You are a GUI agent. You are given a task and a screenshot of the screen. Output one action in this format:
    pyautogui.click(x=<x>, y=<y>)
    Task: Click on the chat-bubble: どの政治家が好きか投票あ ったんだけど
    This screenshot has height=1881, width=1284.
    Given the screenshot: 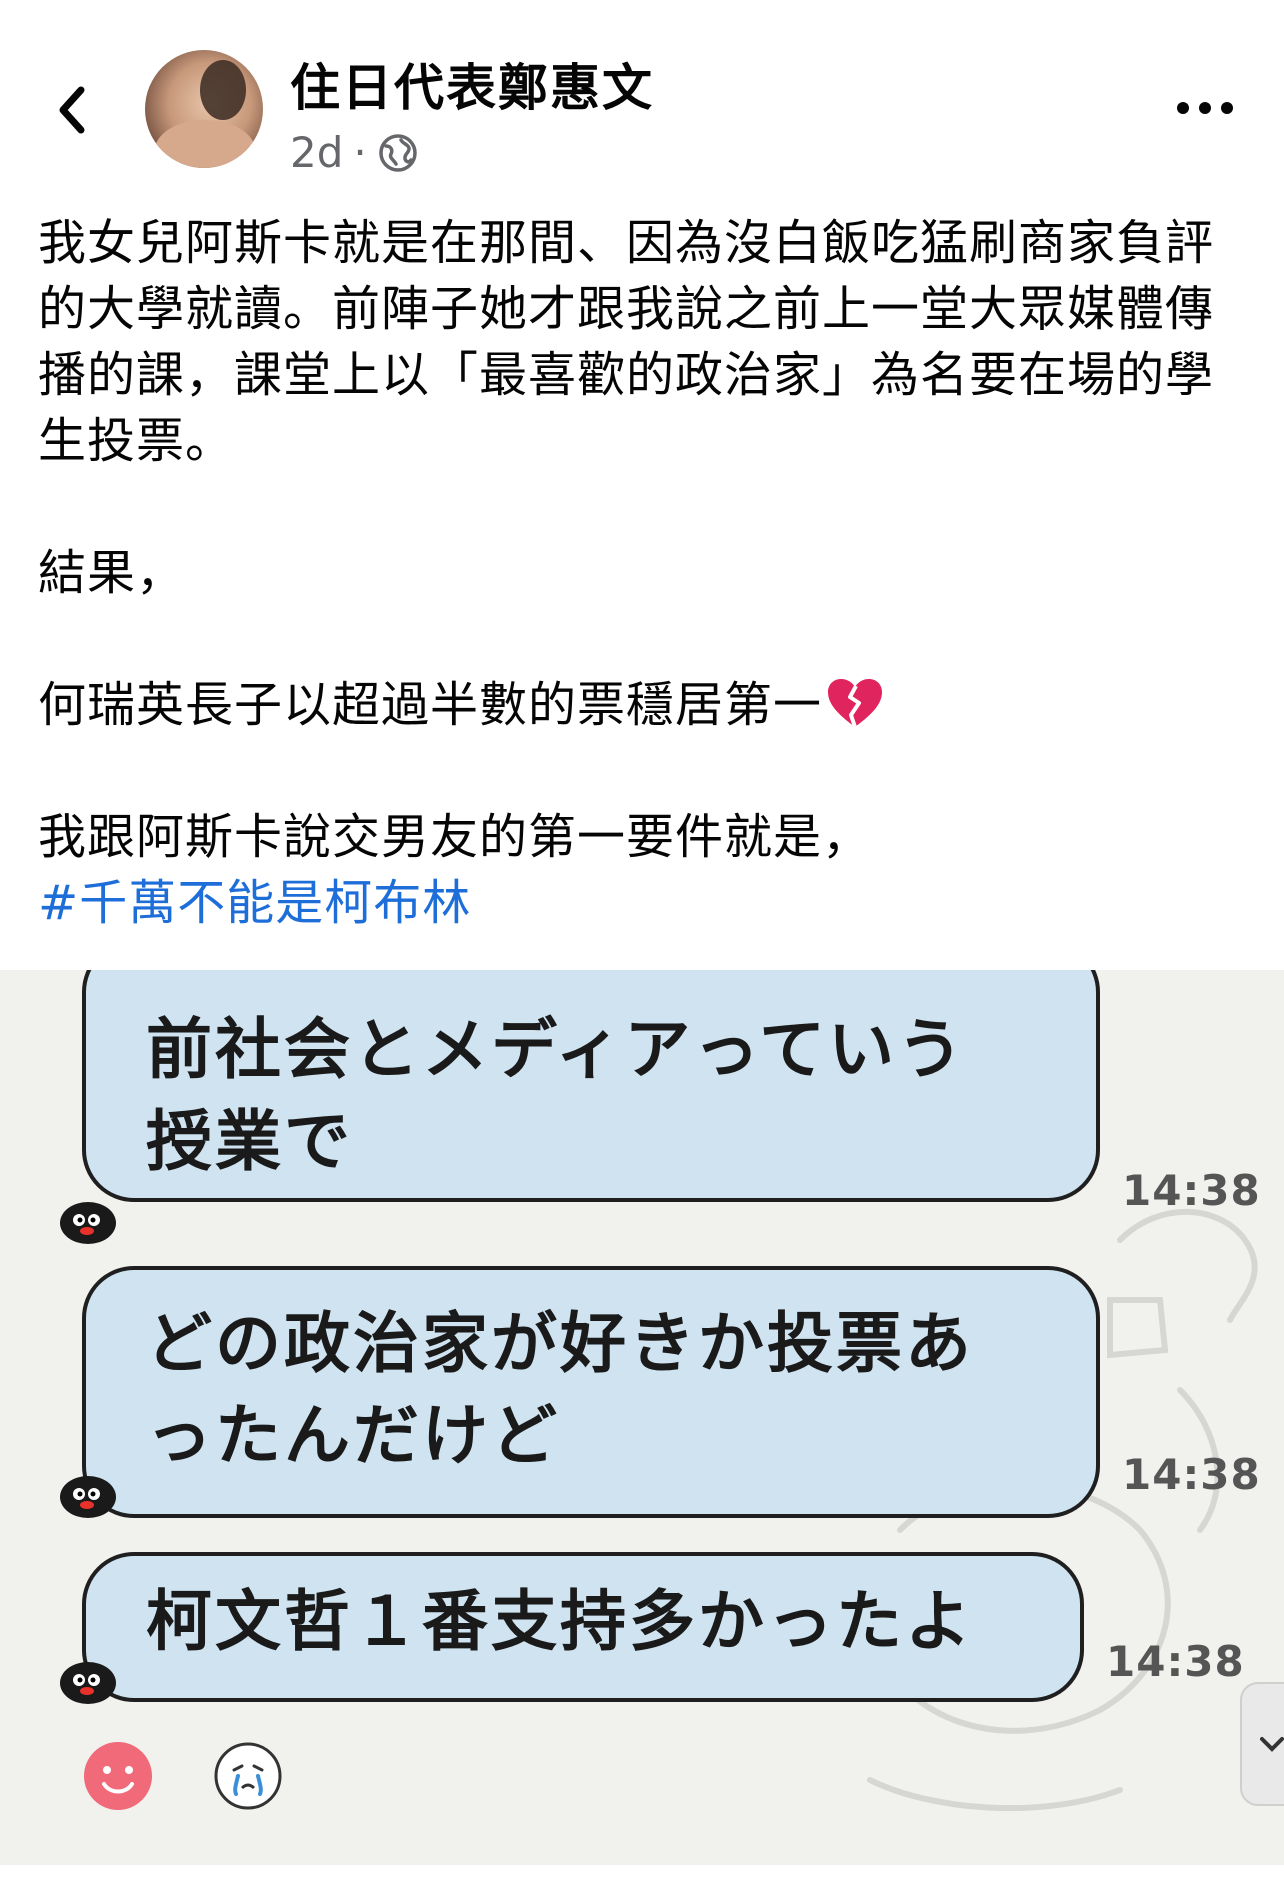 What is the action you would take?
    pyautogui.click(x=591, y=1392)
    